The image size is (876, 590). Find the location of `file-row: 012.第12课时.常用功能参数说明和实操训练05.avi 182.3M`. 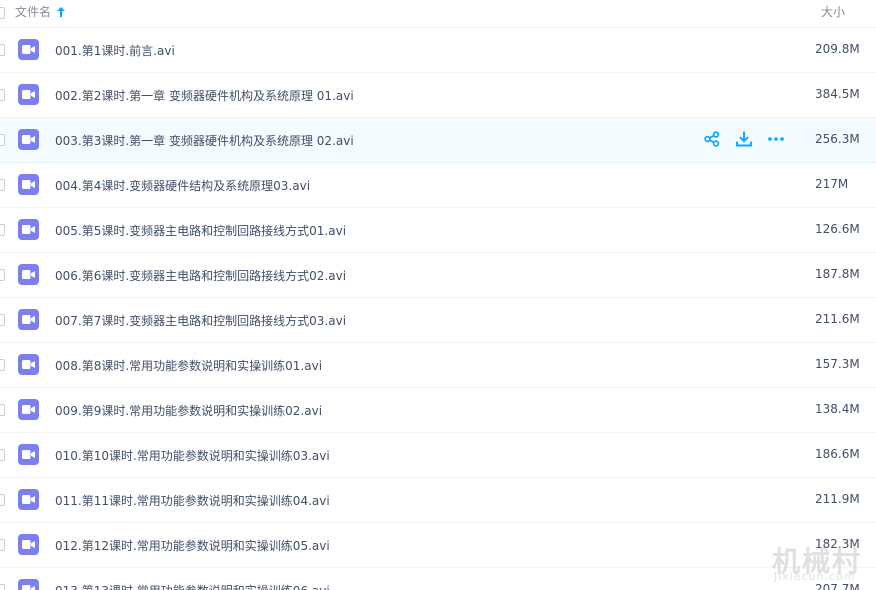

file-row: 012.第12课时.常用功能参数说明和实操训练05.avi 182.3M is located at coordinates (438, 545).